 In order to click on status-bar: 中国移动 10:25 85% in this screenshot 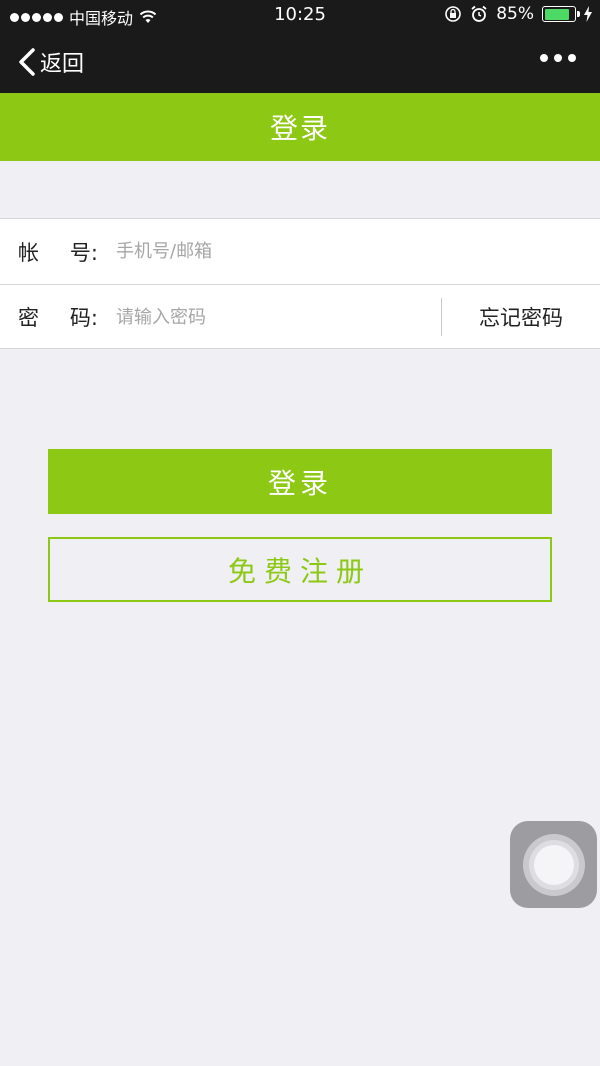, I will do `click(300, 16)`.